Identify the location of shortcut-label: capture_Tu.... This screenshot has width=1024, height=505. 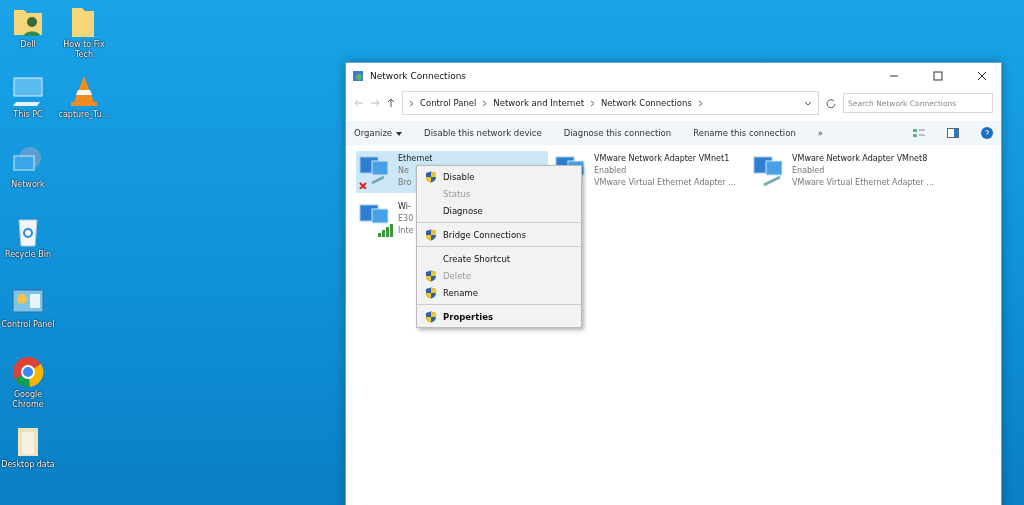
(84, 115).